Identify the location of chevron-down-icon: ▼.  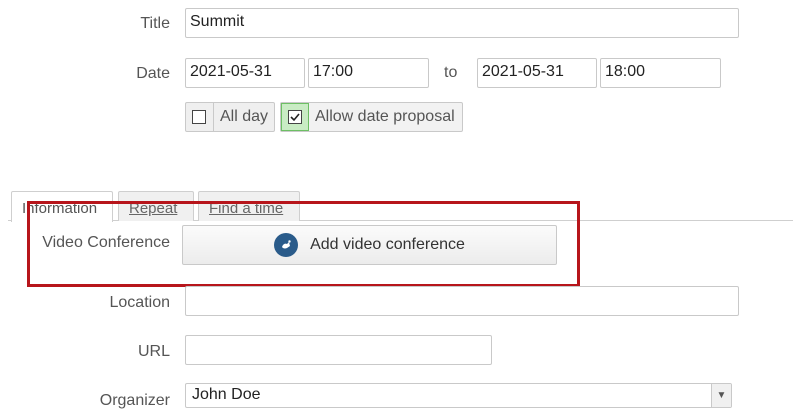
(721, 395).